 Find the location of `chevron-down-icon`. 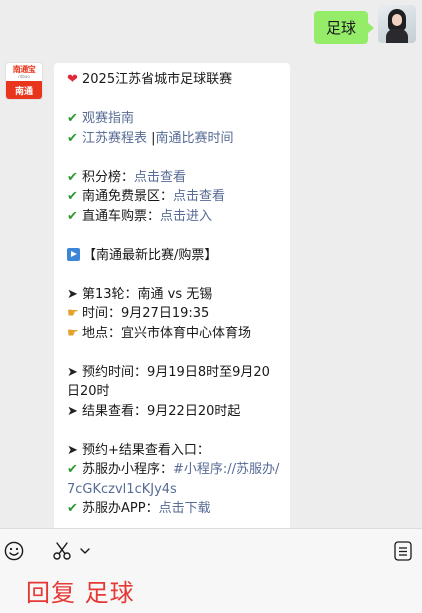

chevron-down-icon is located at coordinates (85, 551).